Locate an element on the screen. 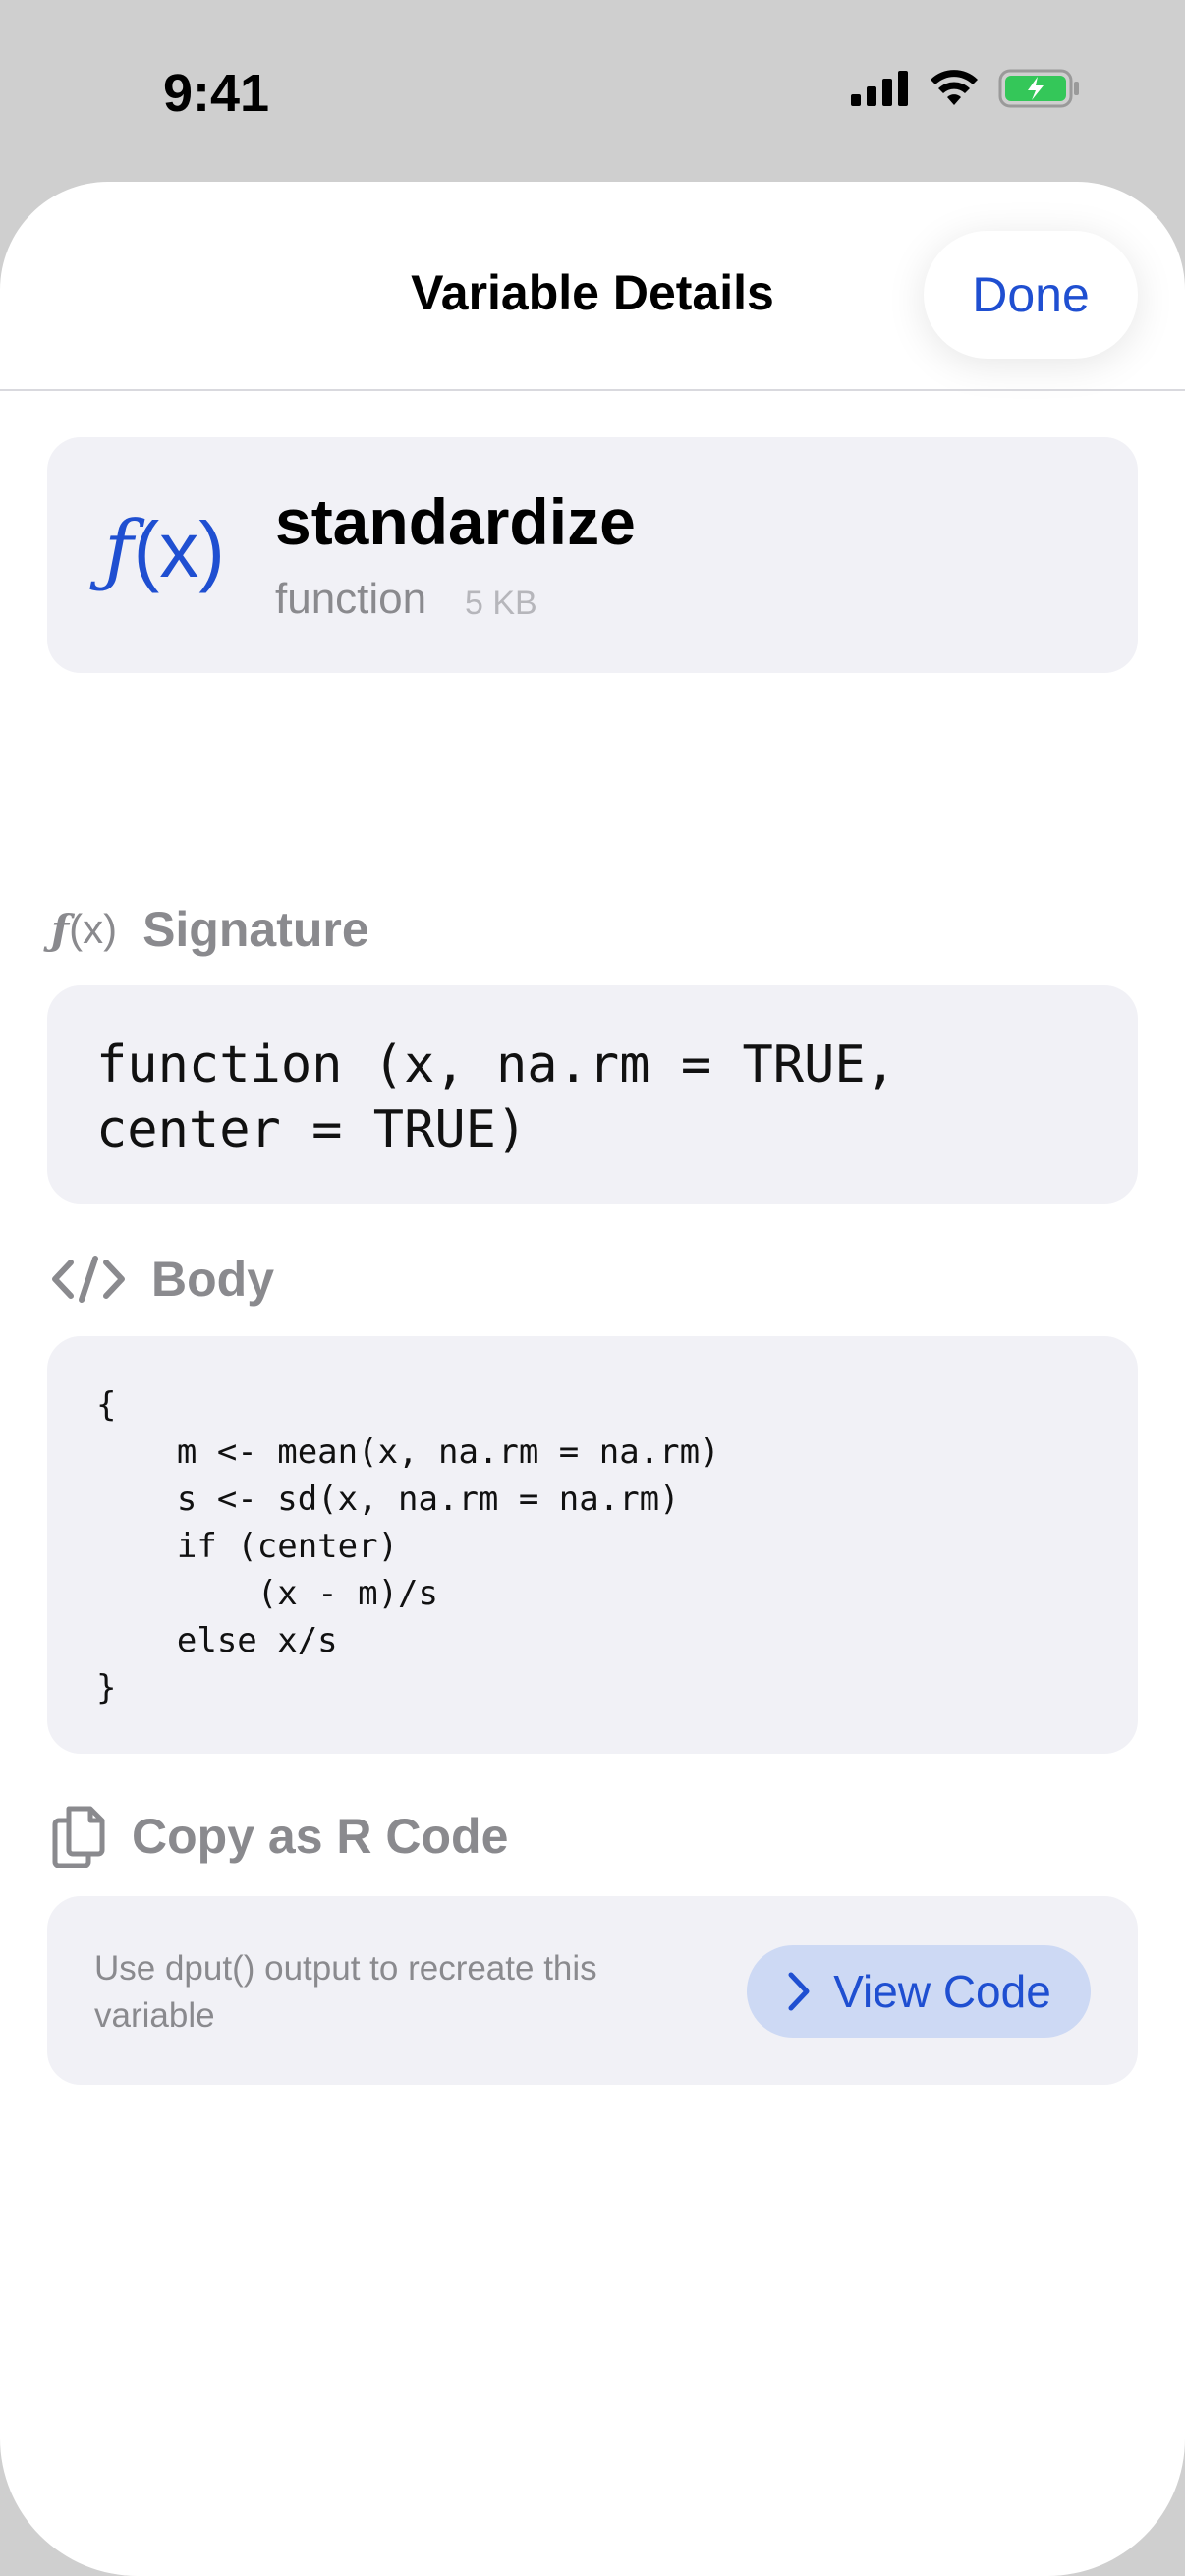 This screenshot has height=2576, width=1185. copy-document-icon is located at coordinates (78, 1836).